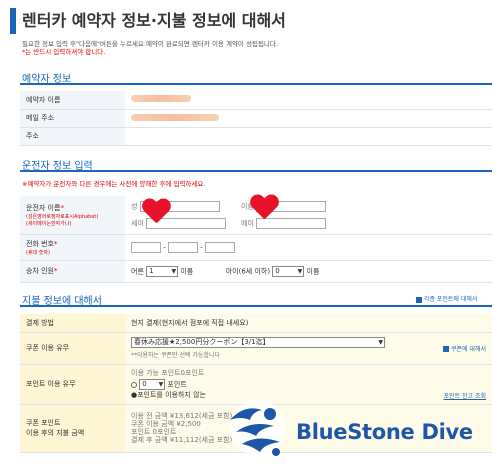 The width and height of the screenshot is (500, 471). Describe the element at coordinates (72, 271) in the screenshot. I see `passengers-label-cell: 승차 인원*` at that location.